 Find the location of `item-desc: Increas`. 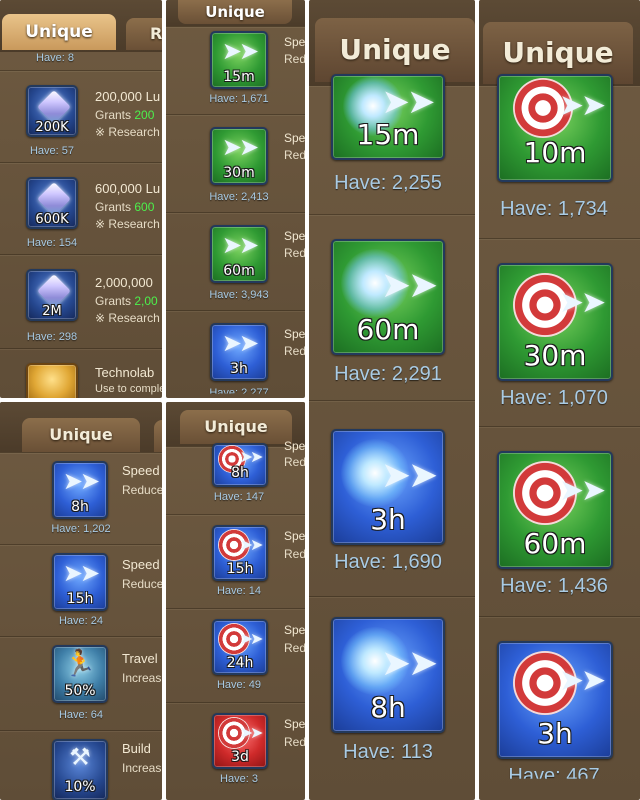

item-desc: Increas is located at coordinates (142, 678).